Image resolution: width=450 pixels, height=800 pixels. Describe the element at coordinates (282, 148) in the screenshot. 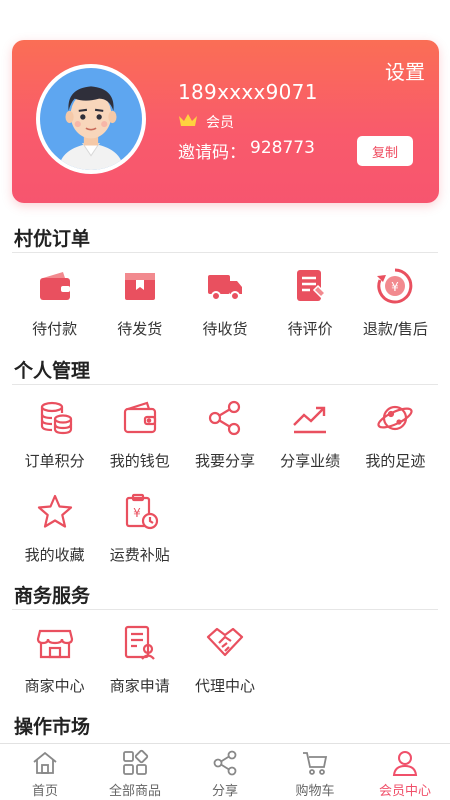

I see `invite-code: 928773` at that location.